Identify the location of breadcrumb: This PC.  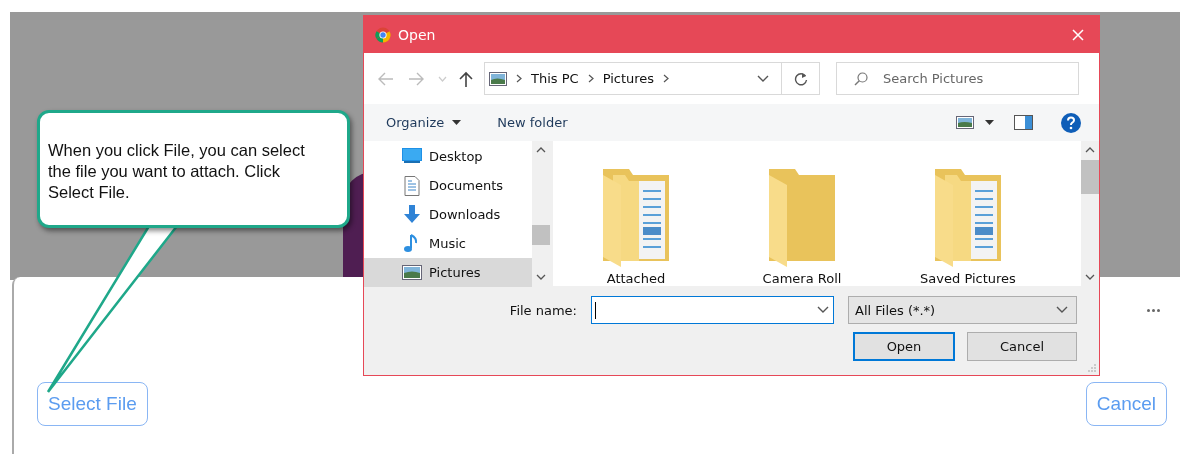
(555, 78).